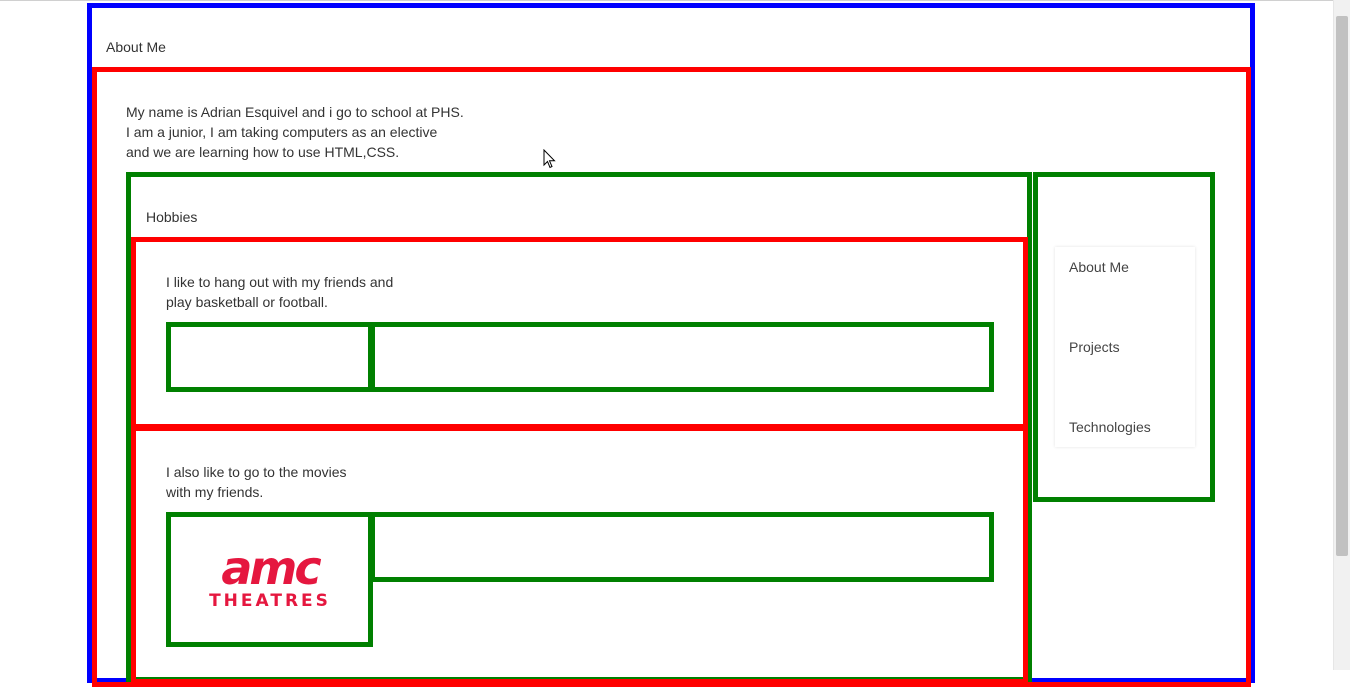  Describe the element at coordinates (215, 492) in the screenshot. I see `hobby-movies-line-2: with my friends.` at that location.